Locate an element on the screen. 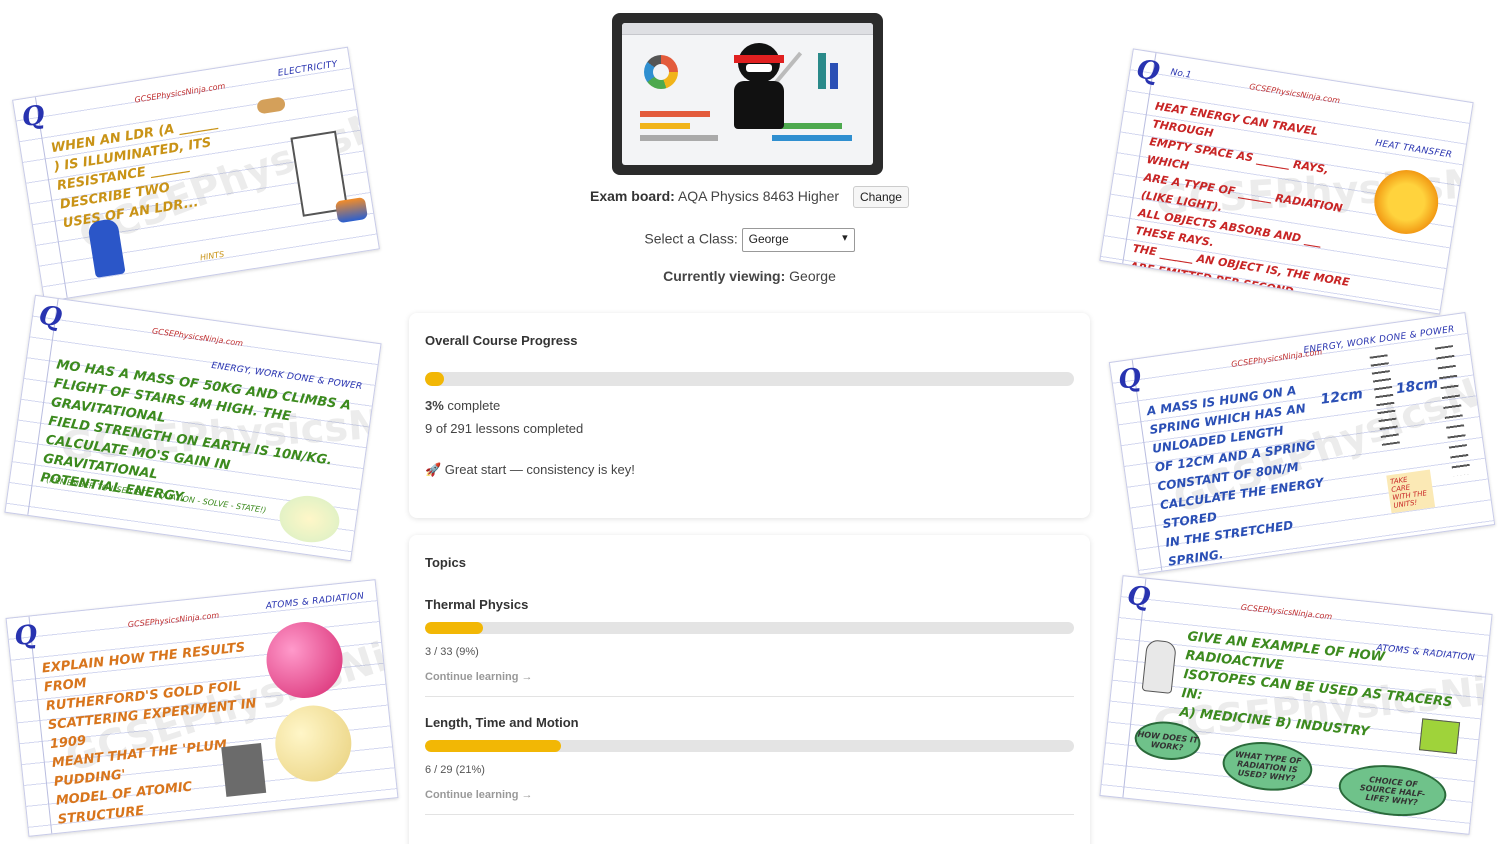  sunset-icon is located at coordinates (351, 210).